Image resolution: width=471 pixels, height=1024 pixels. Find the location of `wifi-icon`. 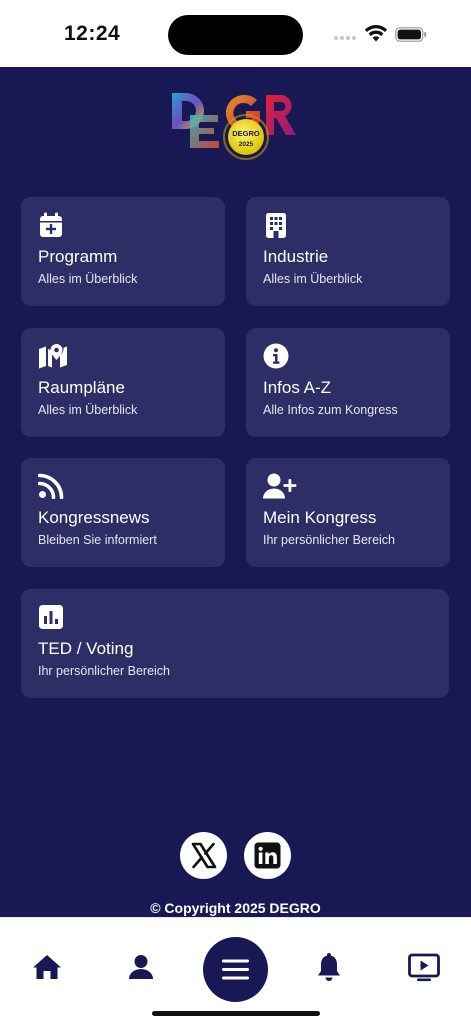

wifi-icon is located at coordinates (376, 33).